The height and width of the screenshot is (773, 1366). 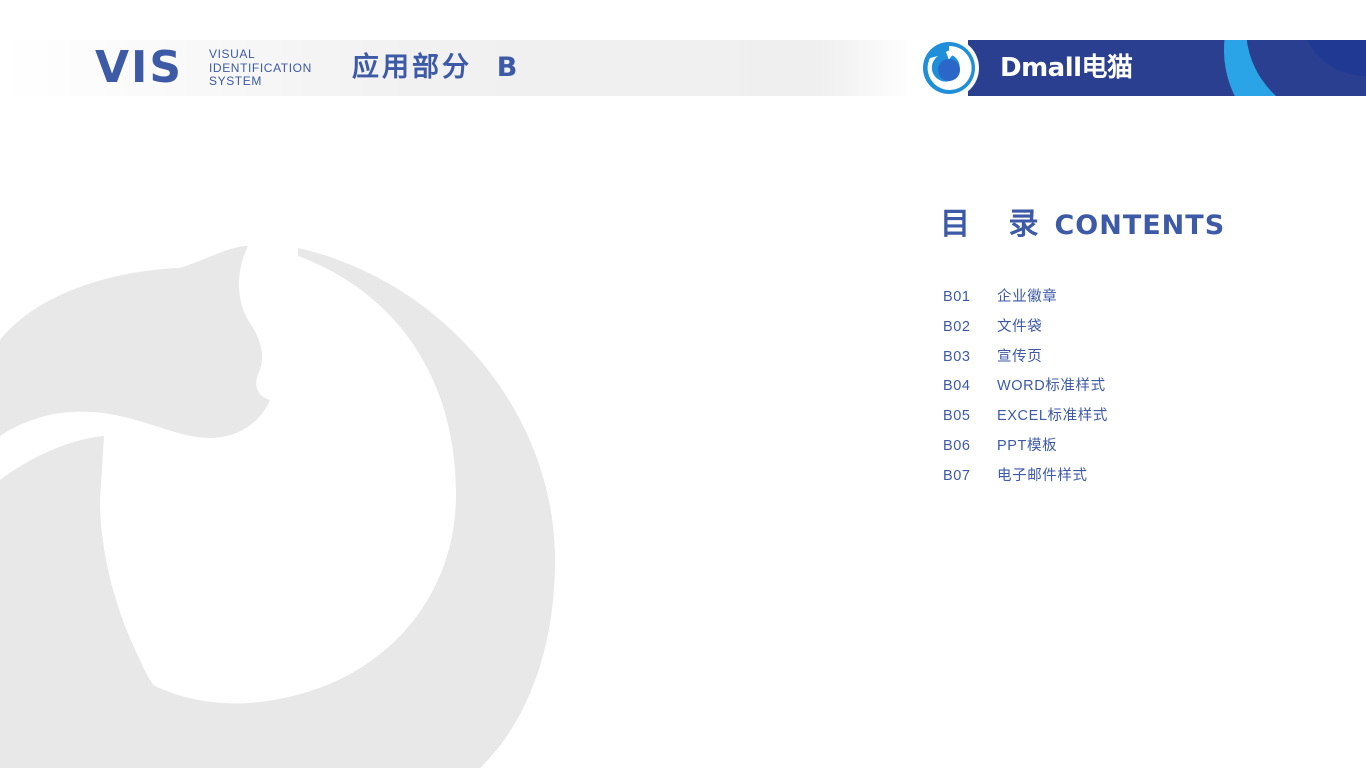 I want to click on vis-subtitle: VISUAL IDENTIFICATION SYSTEM, so click(x=260, y=68).